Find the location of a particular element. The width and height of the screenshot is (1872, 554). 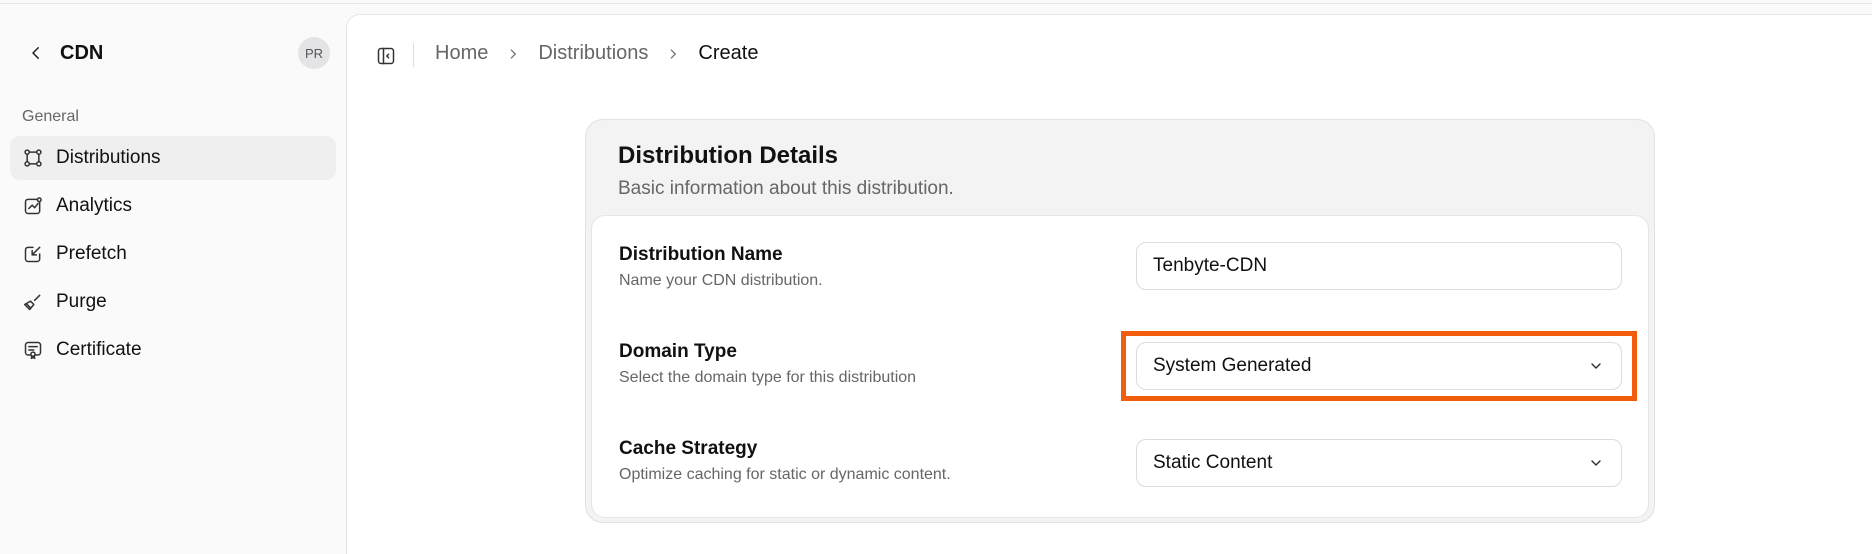

distribution-name-label: Distribution Name is located at coordinates (701, 254).